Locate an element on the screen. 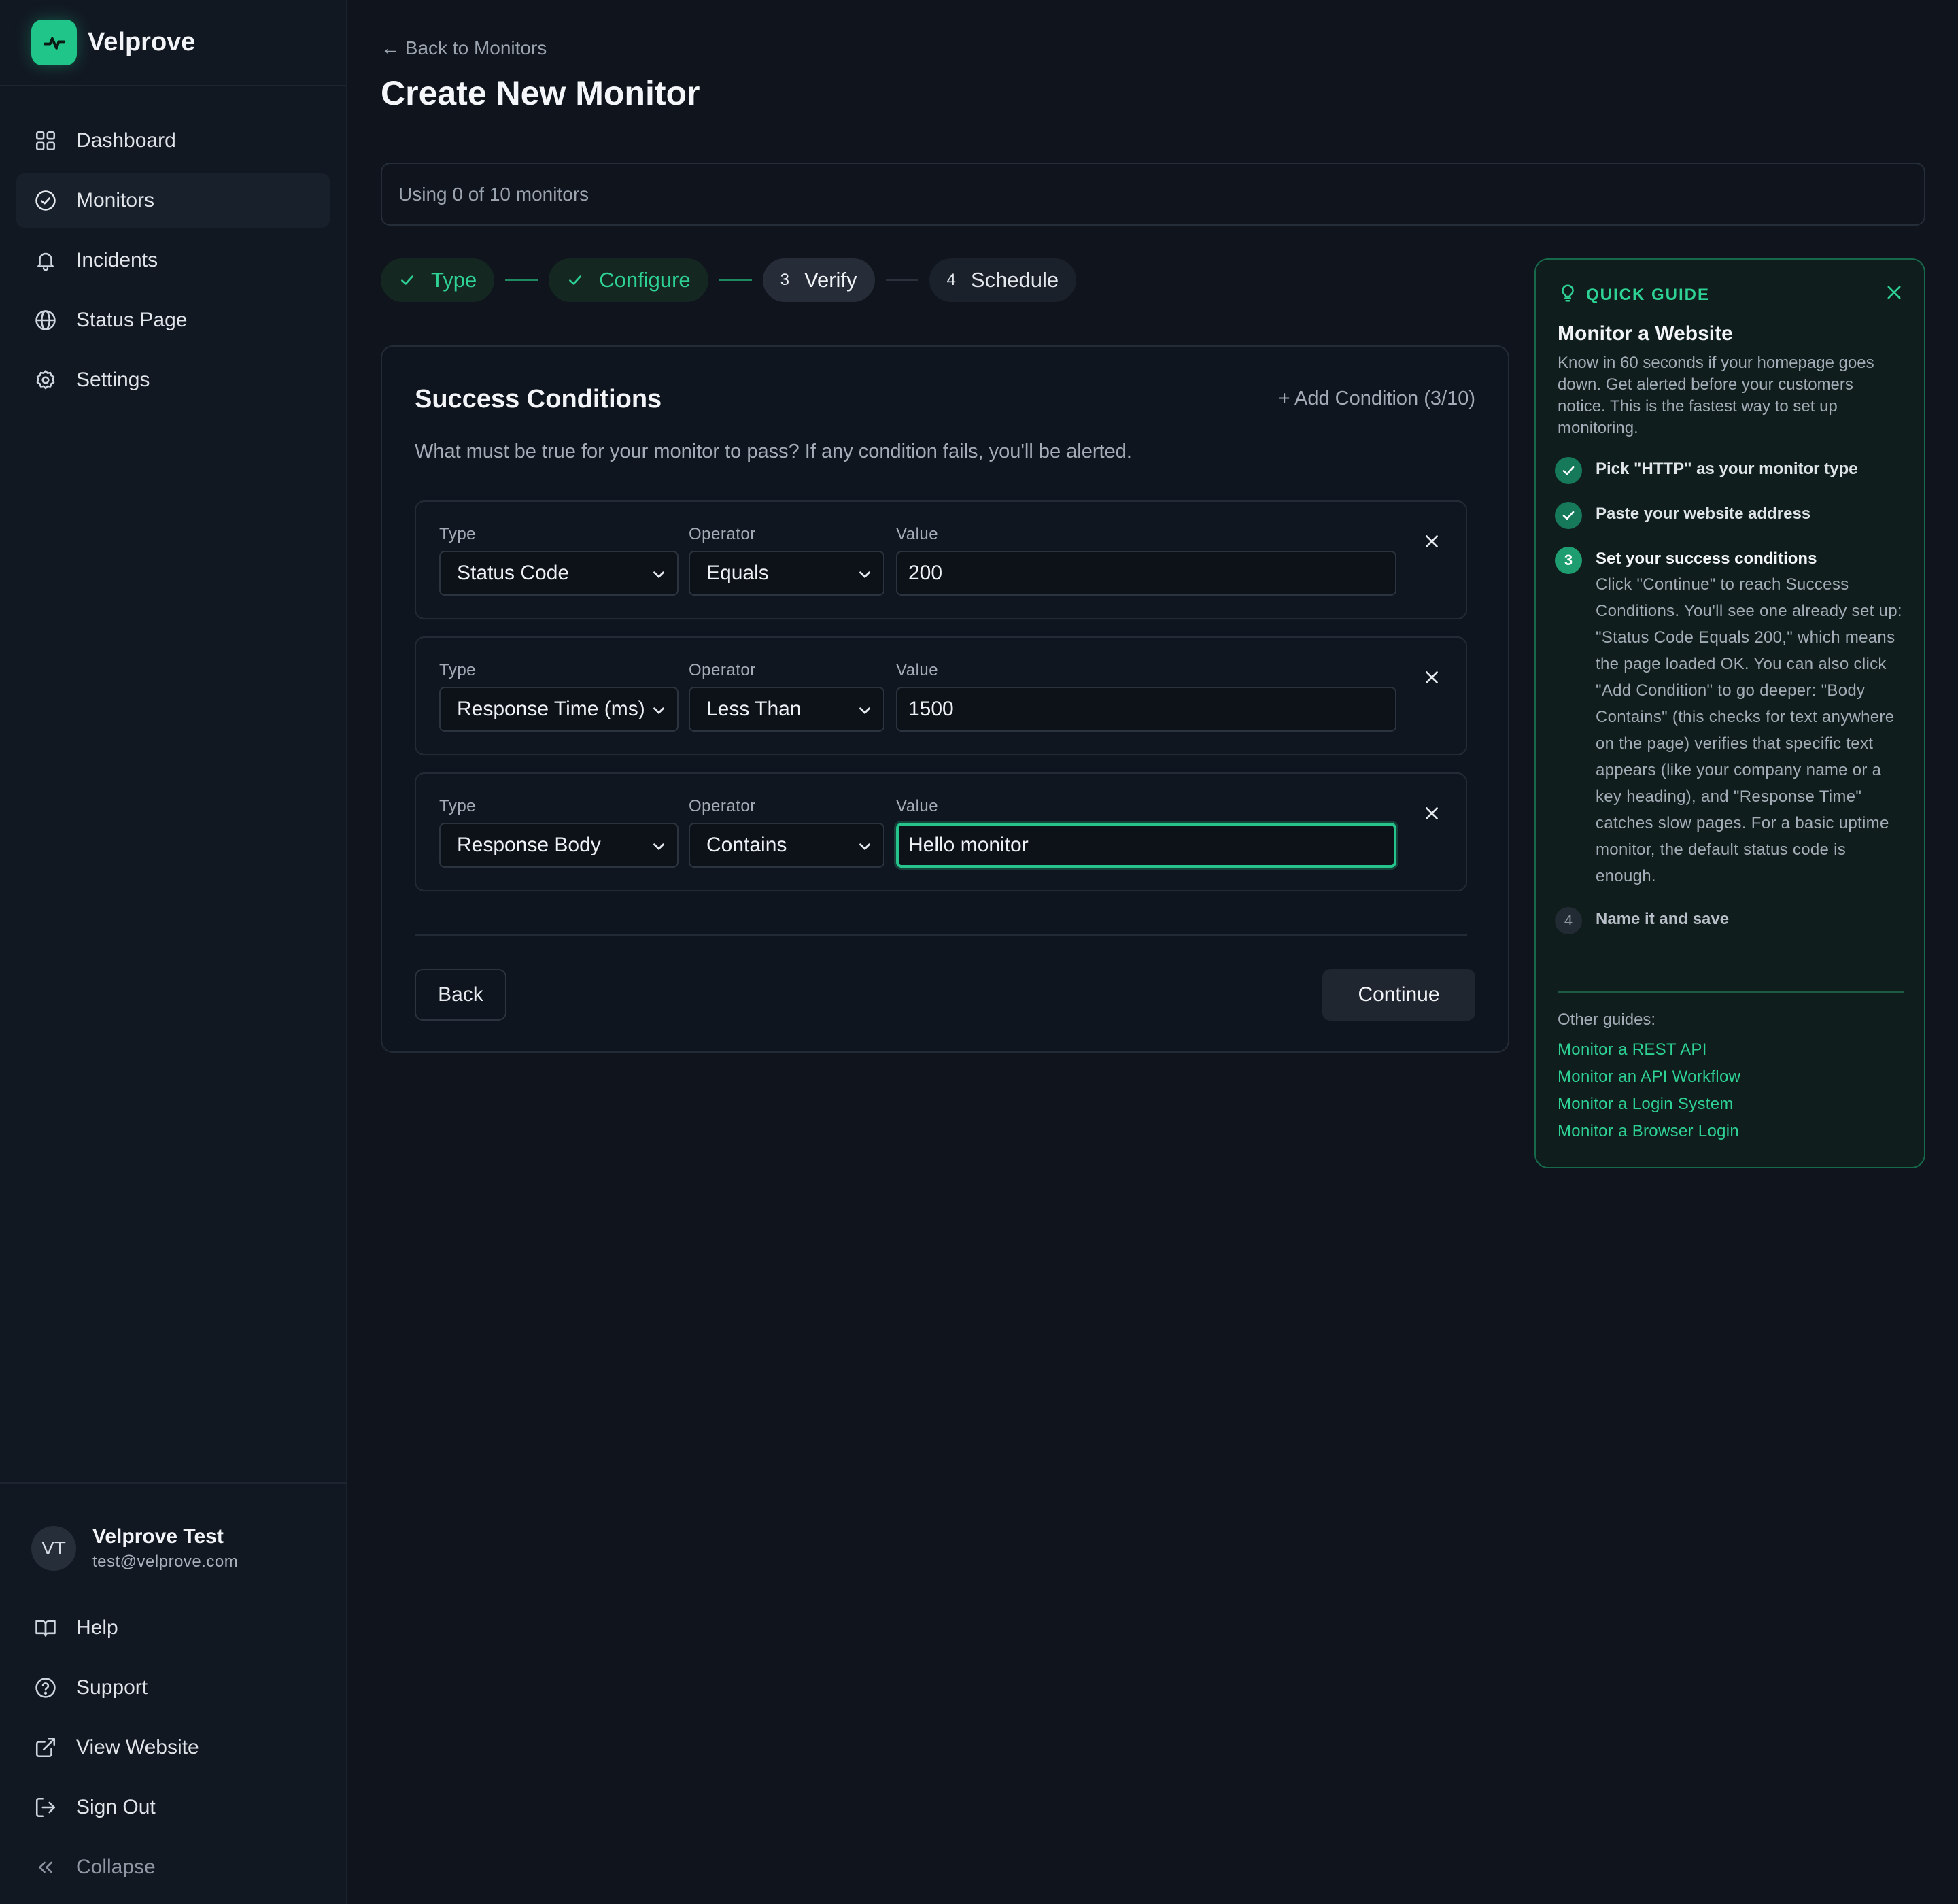  close-guide-button is located at coordinates (1894, 294).